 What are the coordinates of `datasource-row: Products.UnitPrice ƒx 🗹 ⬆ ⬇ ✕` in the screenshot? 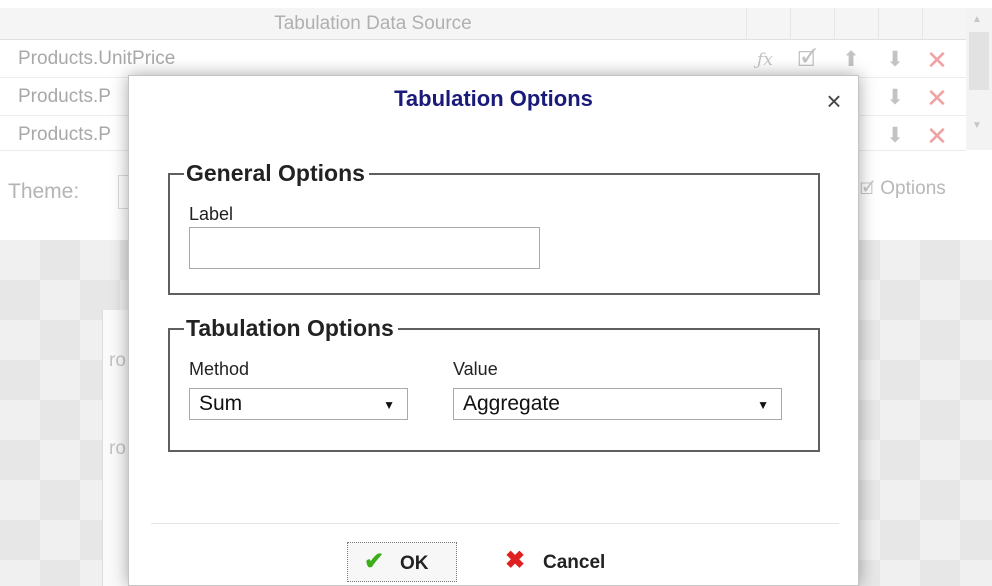 It's located at (483, 59).